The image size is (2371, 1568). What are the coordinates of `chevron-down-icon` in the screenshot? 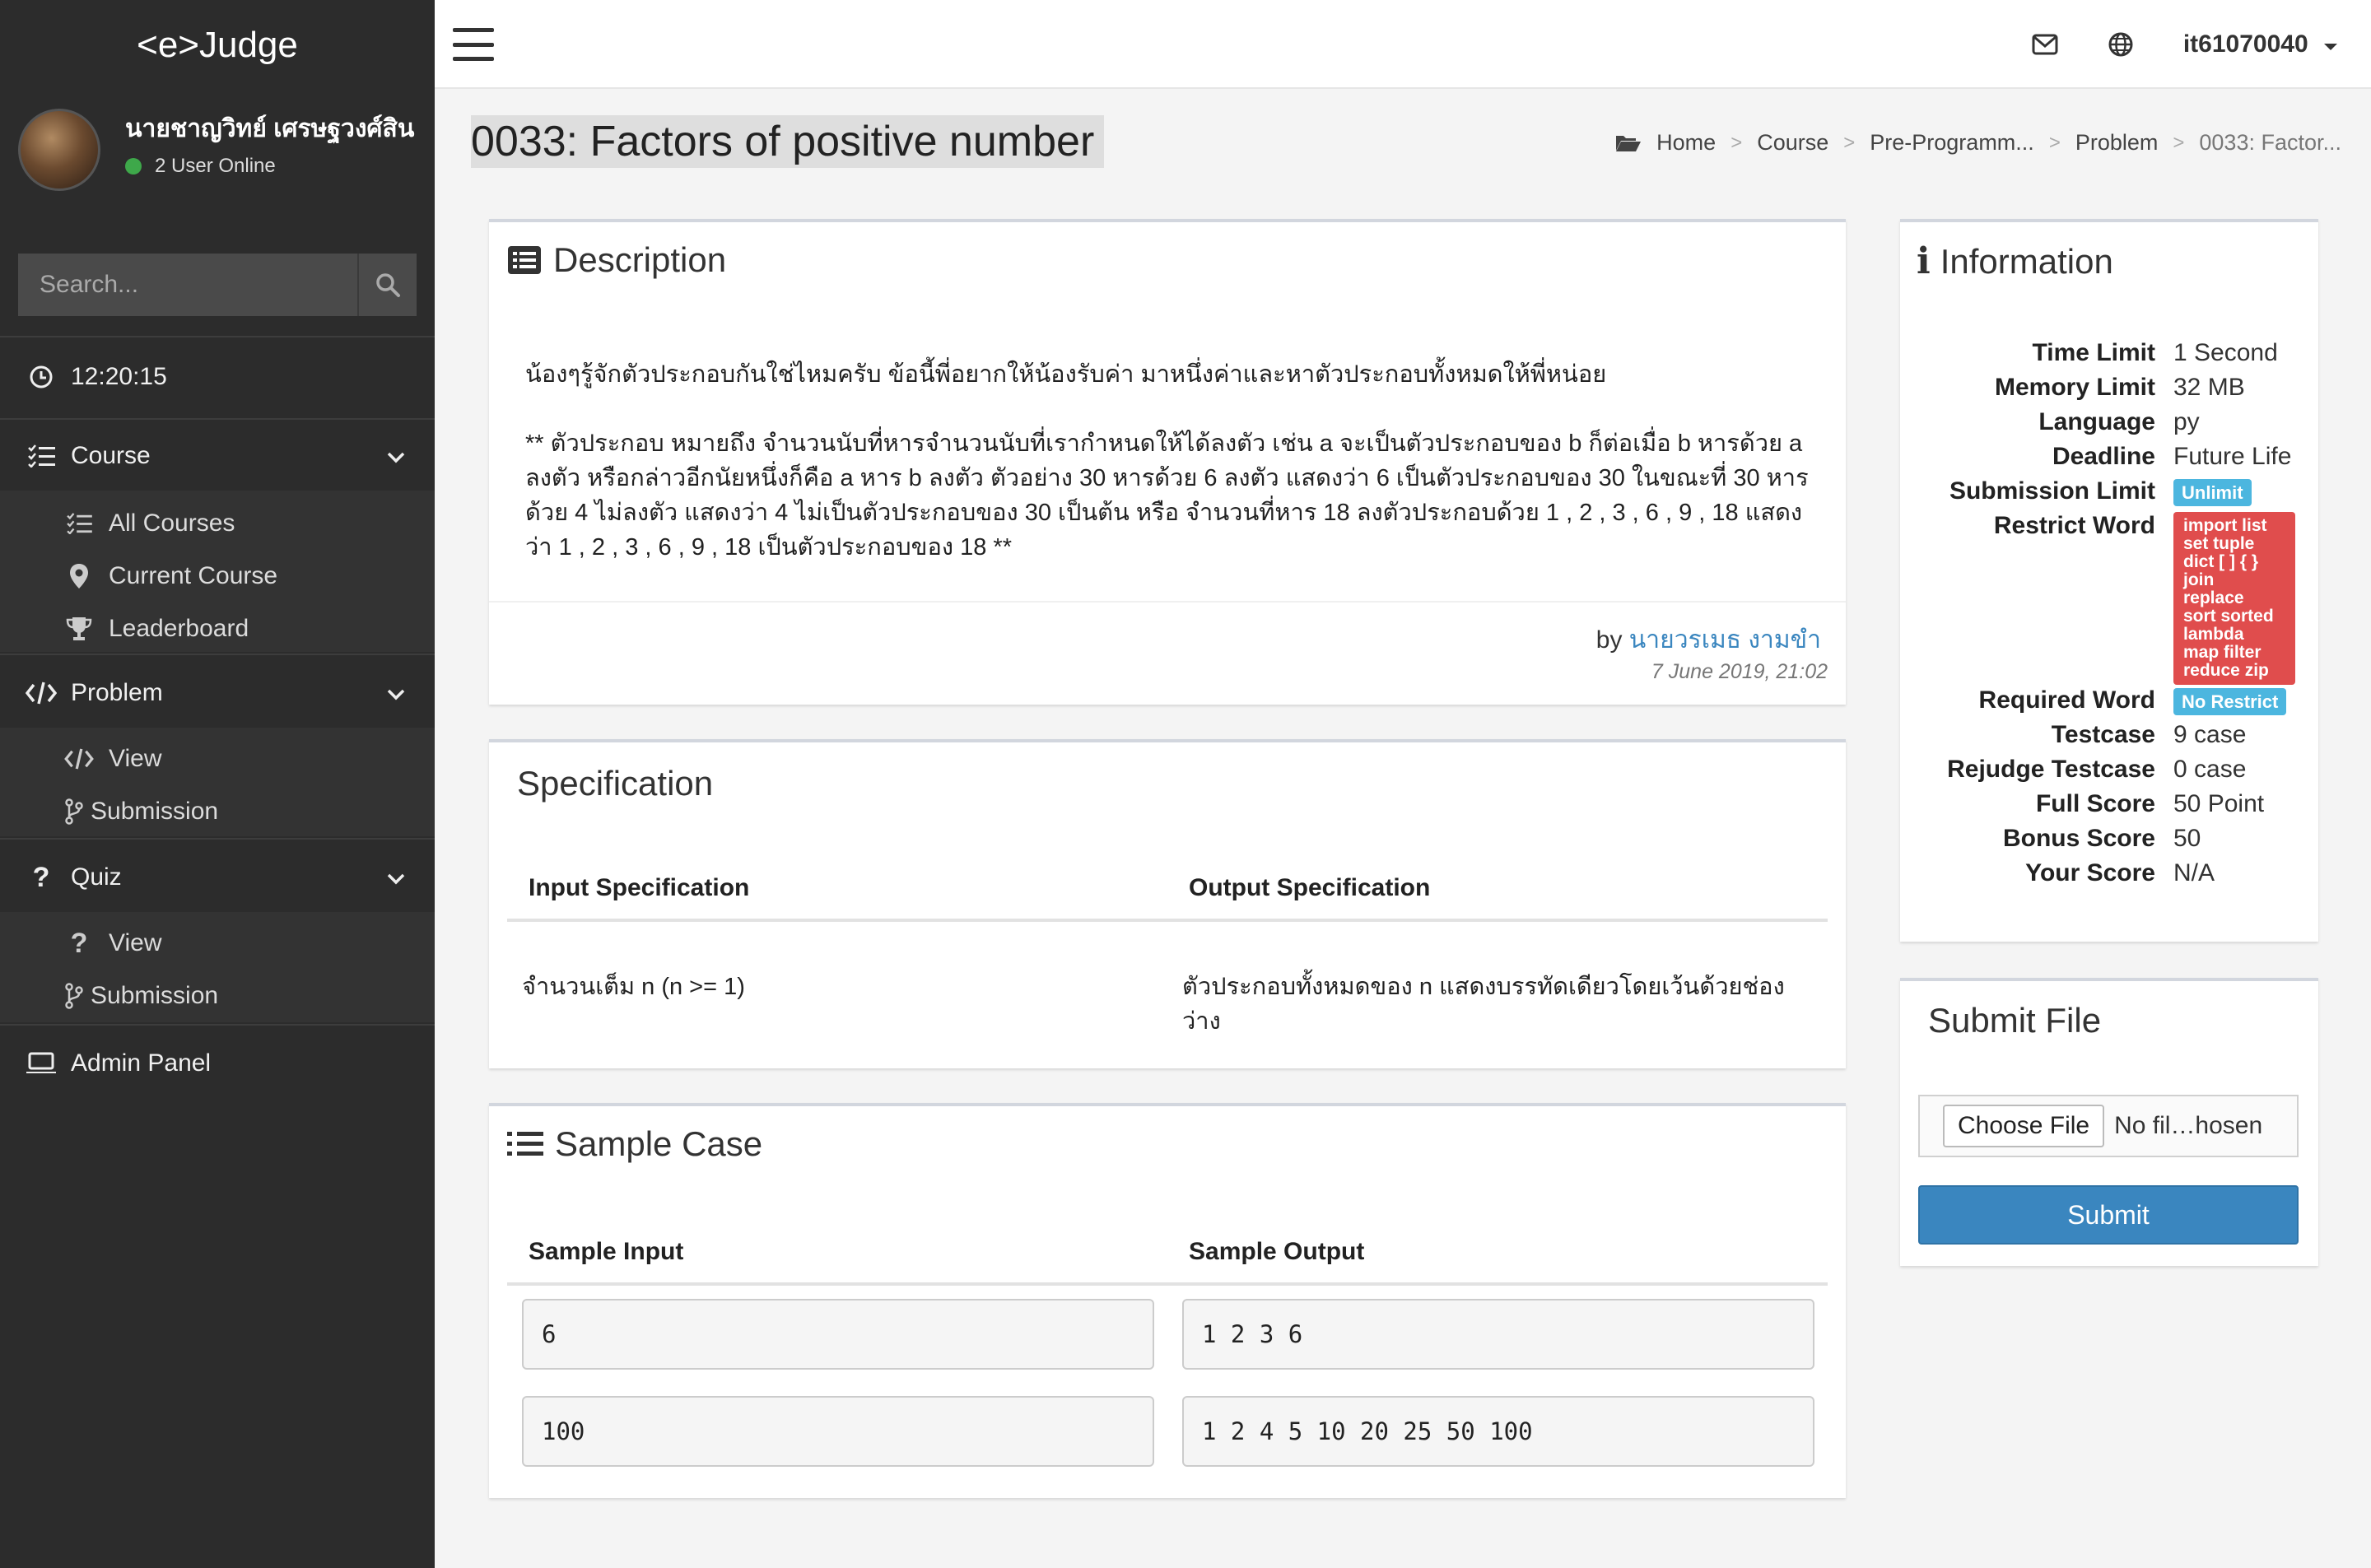 It's located at (396, 693).